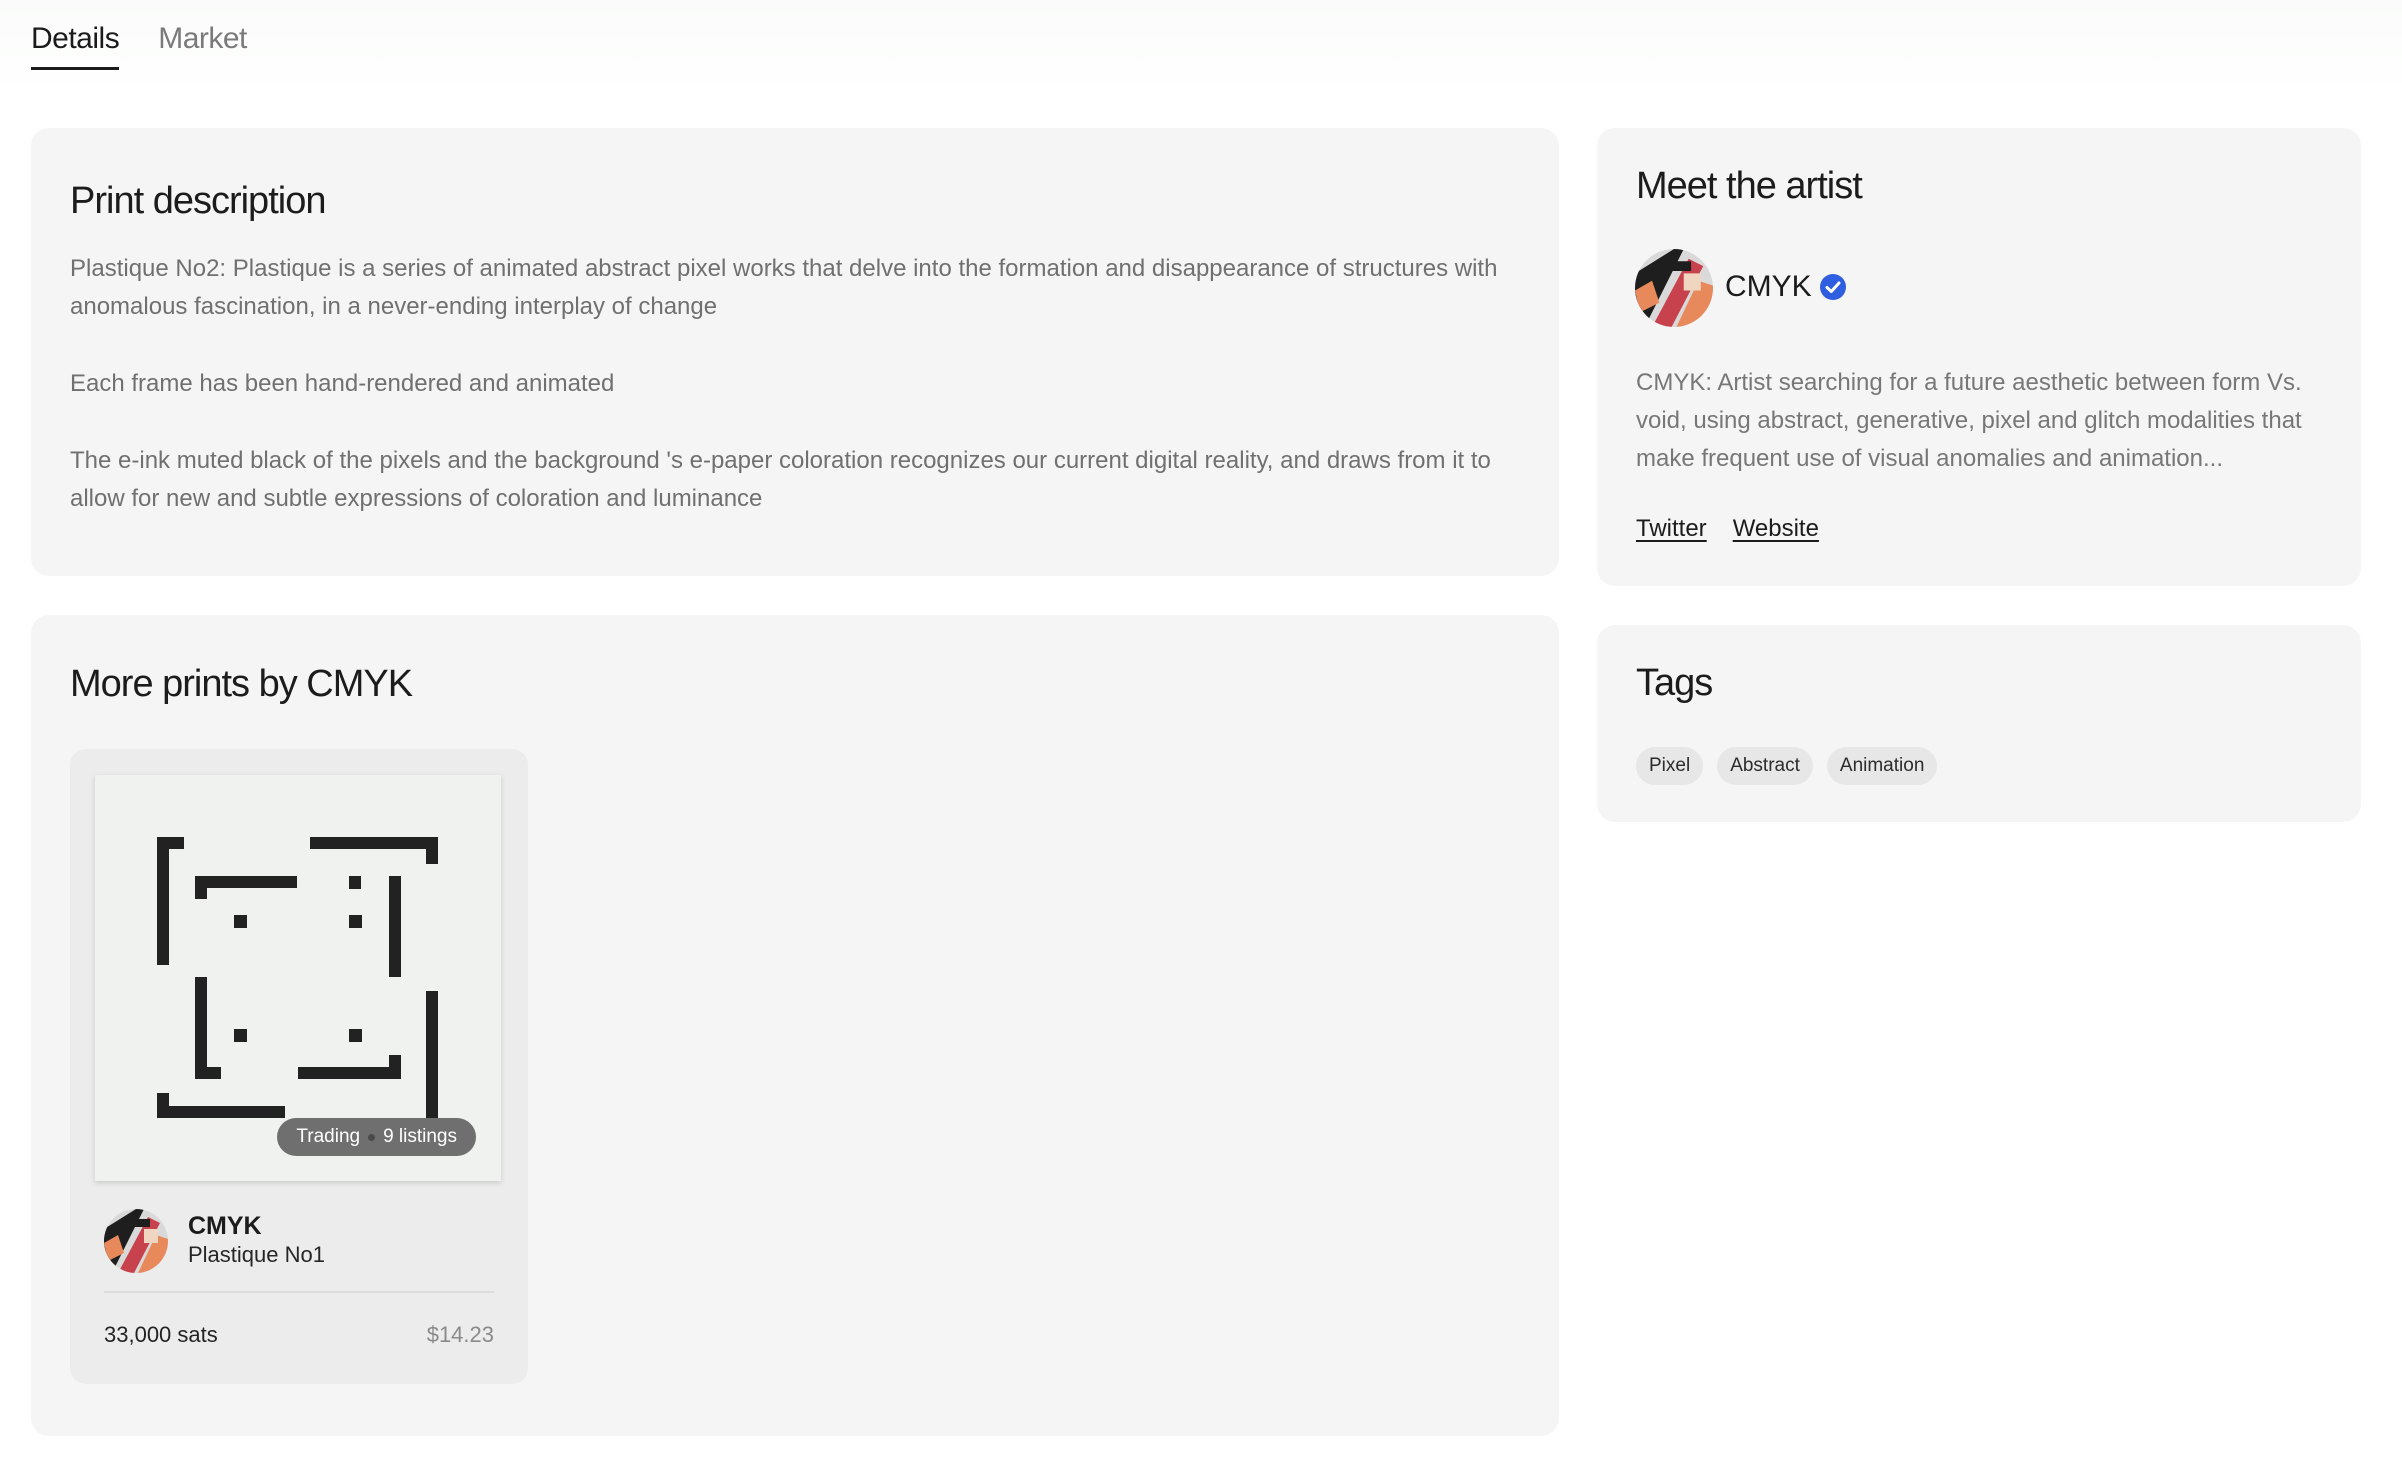 Image resolution: width=2402 pixels, height=1468 pixels. Describe the element at coordinates (225, 1226) in the screenshot. I see `print-card-artist: CMYK` at that location.